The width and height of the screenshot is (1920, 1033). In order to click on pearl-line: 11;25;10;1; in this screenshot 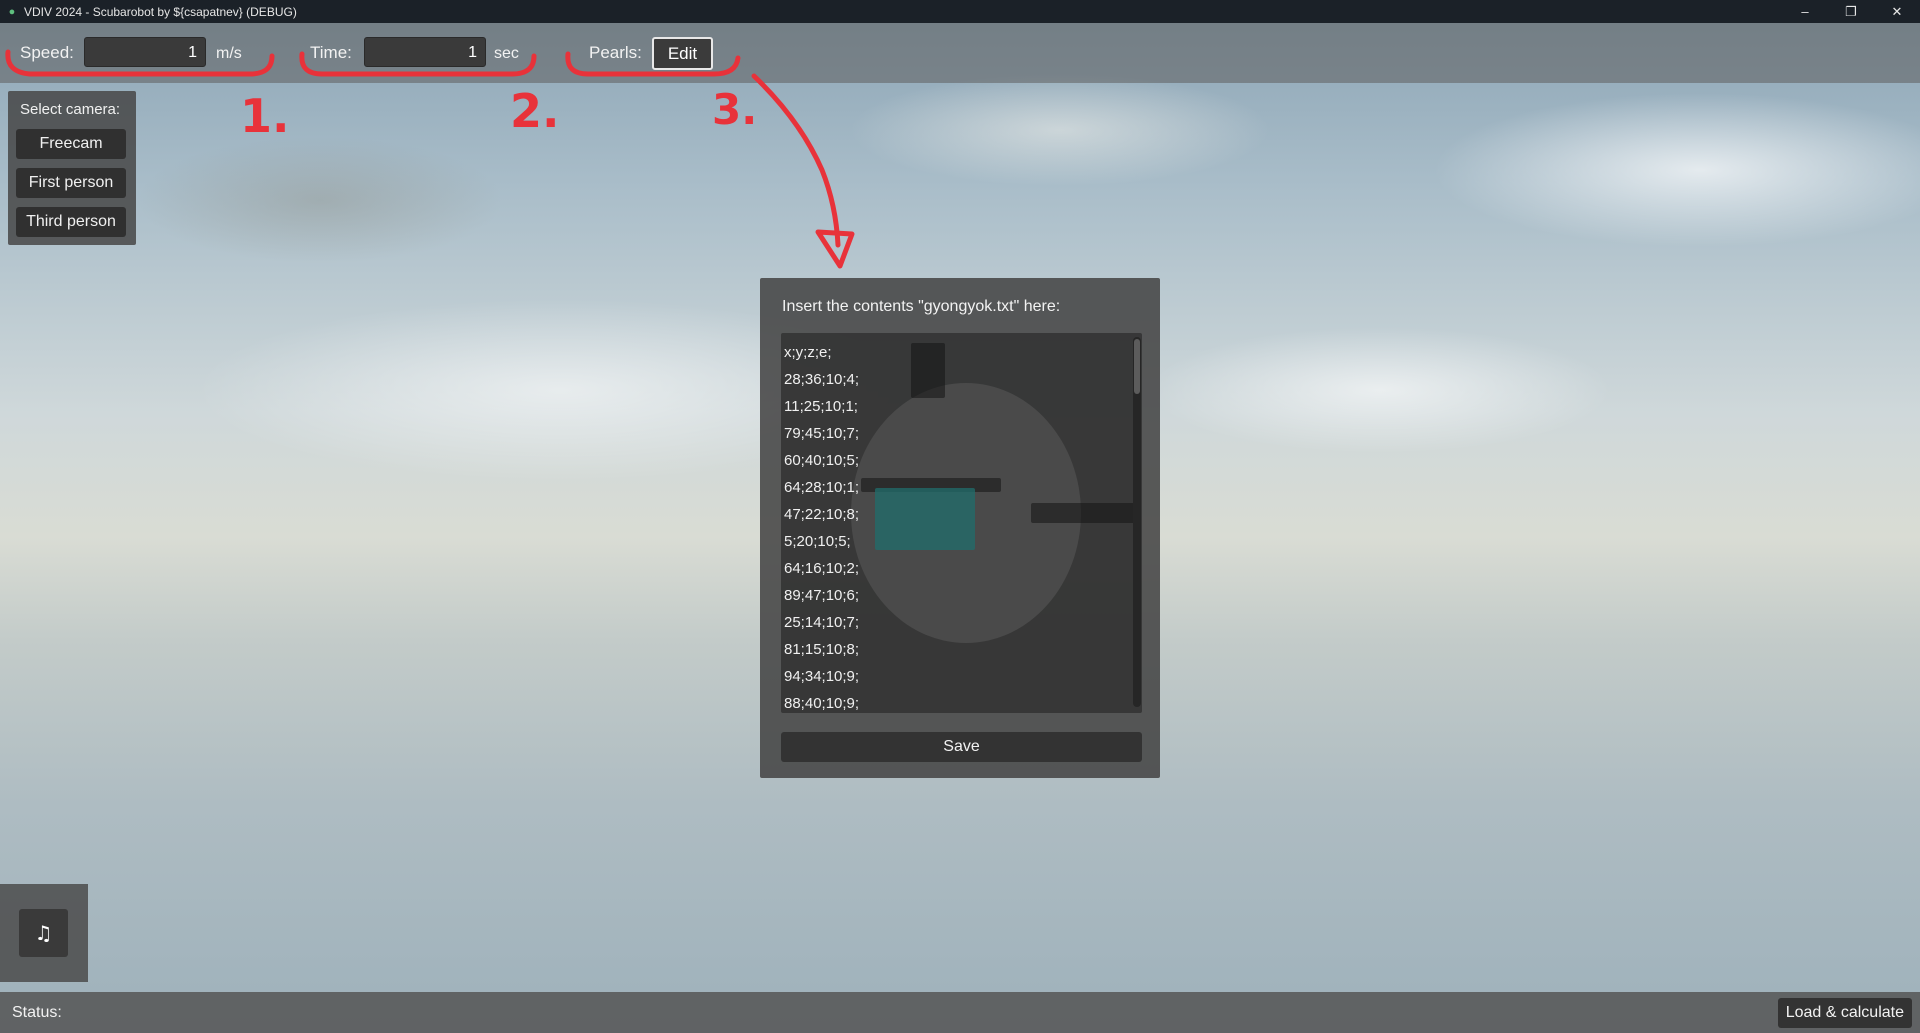, I will do `click(821, 406)`.